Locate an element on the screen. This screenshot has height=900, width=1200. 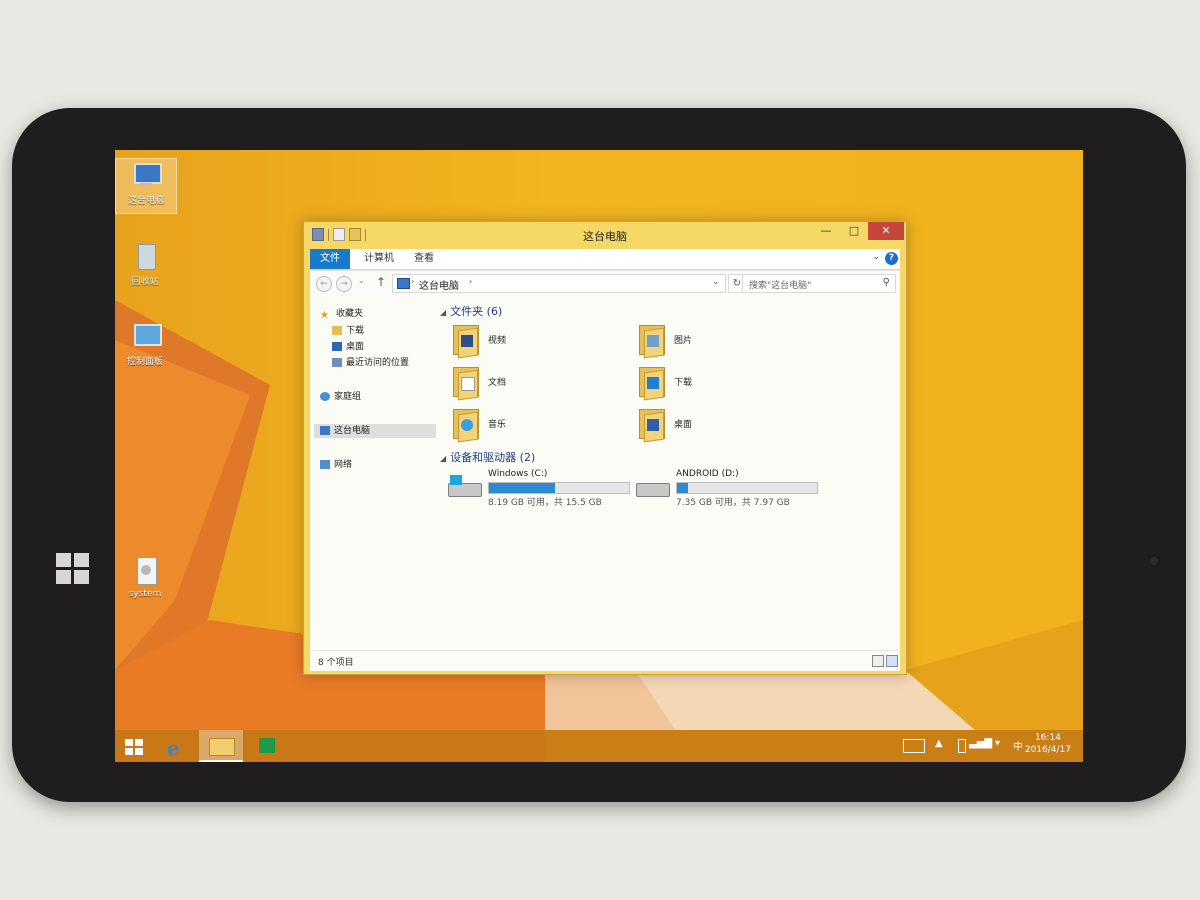
tab-file: 文件 is located at coordinates (330, 259).